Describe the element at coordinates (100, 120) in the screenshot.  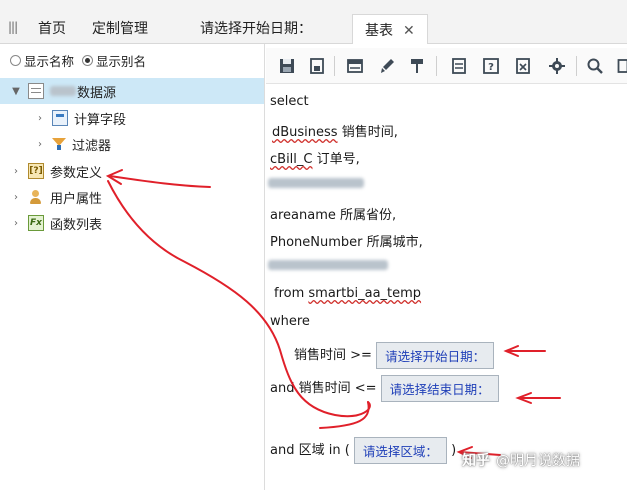
I see `tree-item-calculated-fields-label: 计算字段` at that location.